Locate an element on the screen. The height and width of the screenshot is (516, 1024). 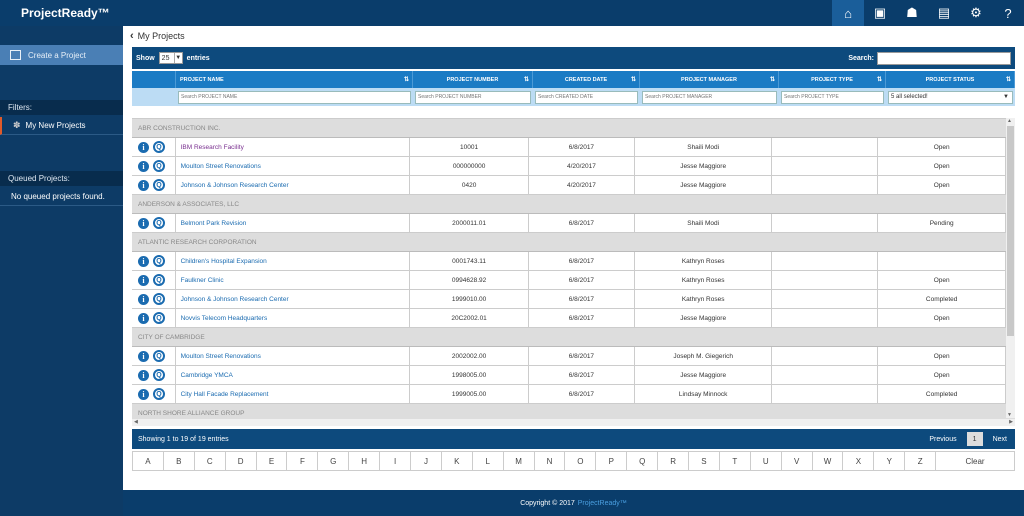
alpha-filter-f: F is located at coordinates (303, 461).